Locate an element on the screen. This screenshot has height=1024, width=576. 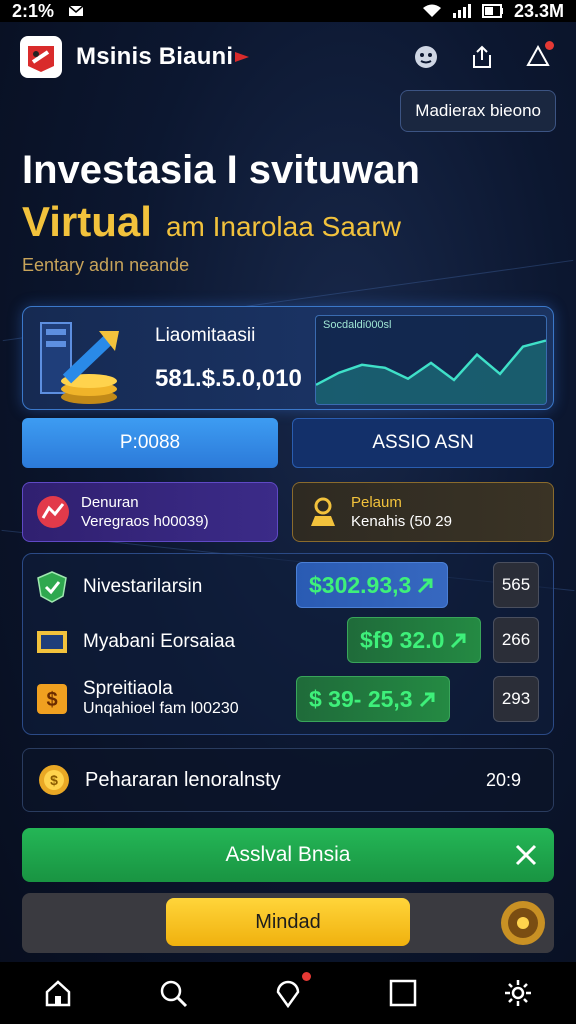
portfolio-label: Liaomitaasii is located at coordinates (205, 335).